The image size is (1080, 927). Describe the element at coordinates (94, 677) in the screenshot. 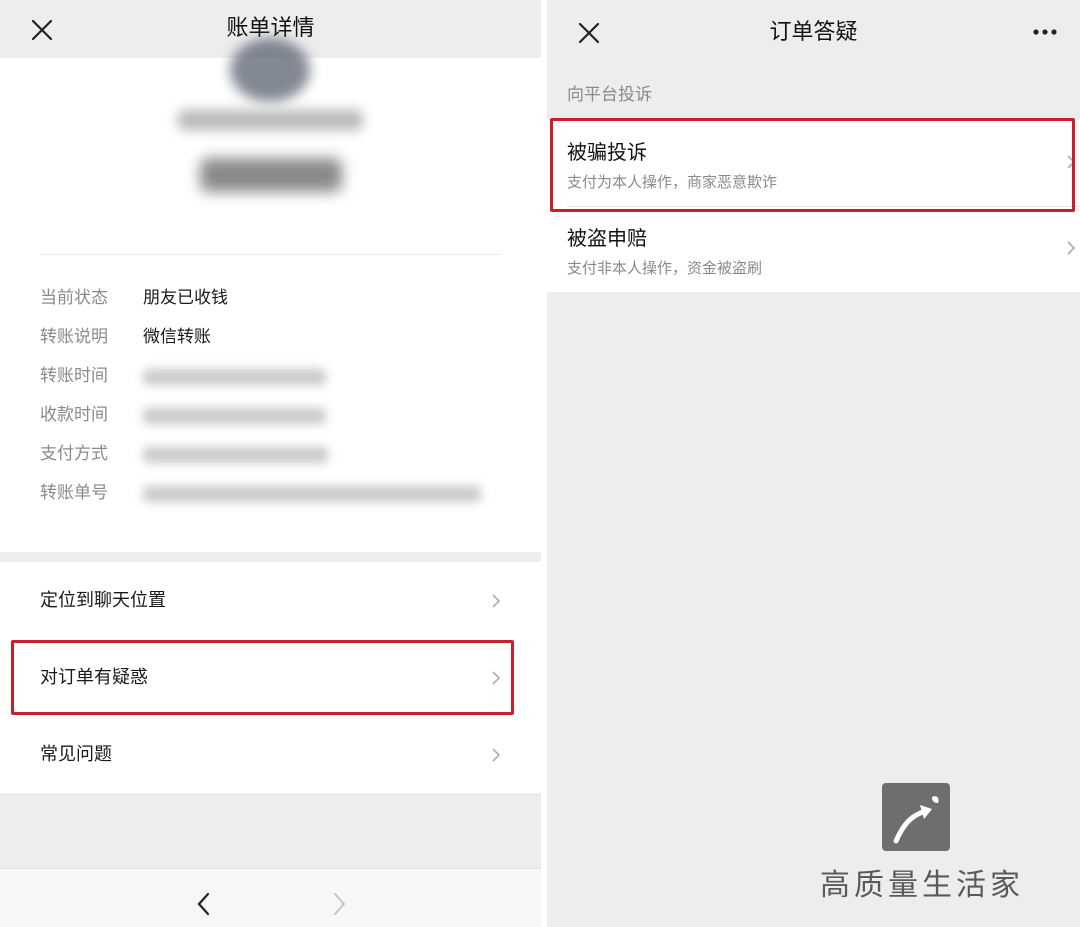

I see `list-item-label: 对订单有疑惑` at that location.